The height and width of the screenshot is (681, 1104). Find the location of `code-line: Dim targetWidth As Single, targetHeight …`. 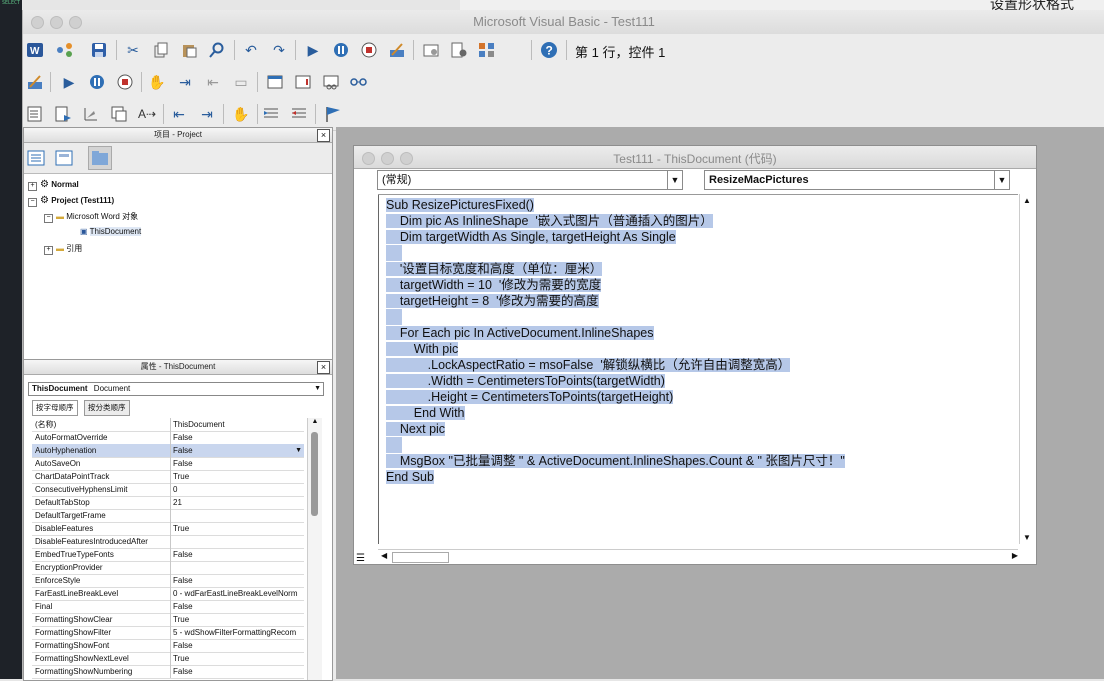

code-line: Dim targetWidth As Single, targetHeight … is located at coordinates (531, 237).